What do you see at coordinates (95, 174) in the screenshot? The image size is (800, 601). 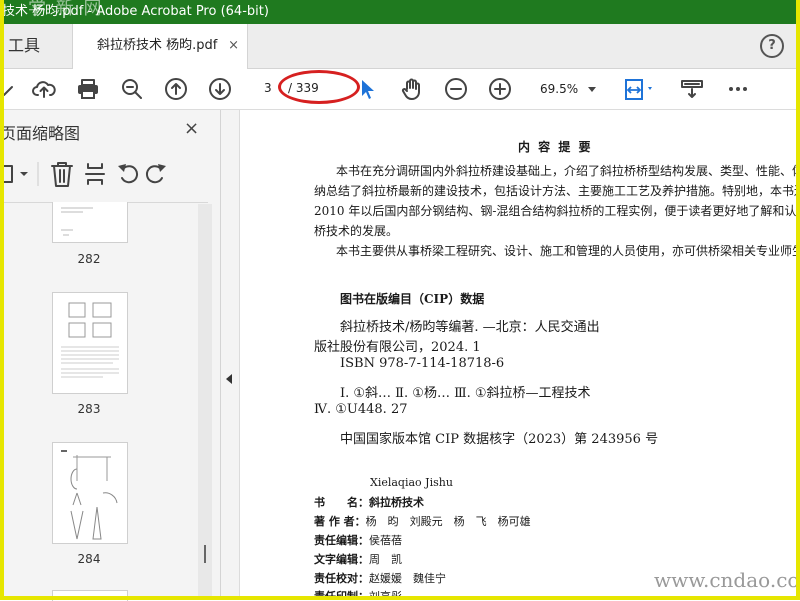 I see `extract-page-icon` at bounding box center [95, 174].